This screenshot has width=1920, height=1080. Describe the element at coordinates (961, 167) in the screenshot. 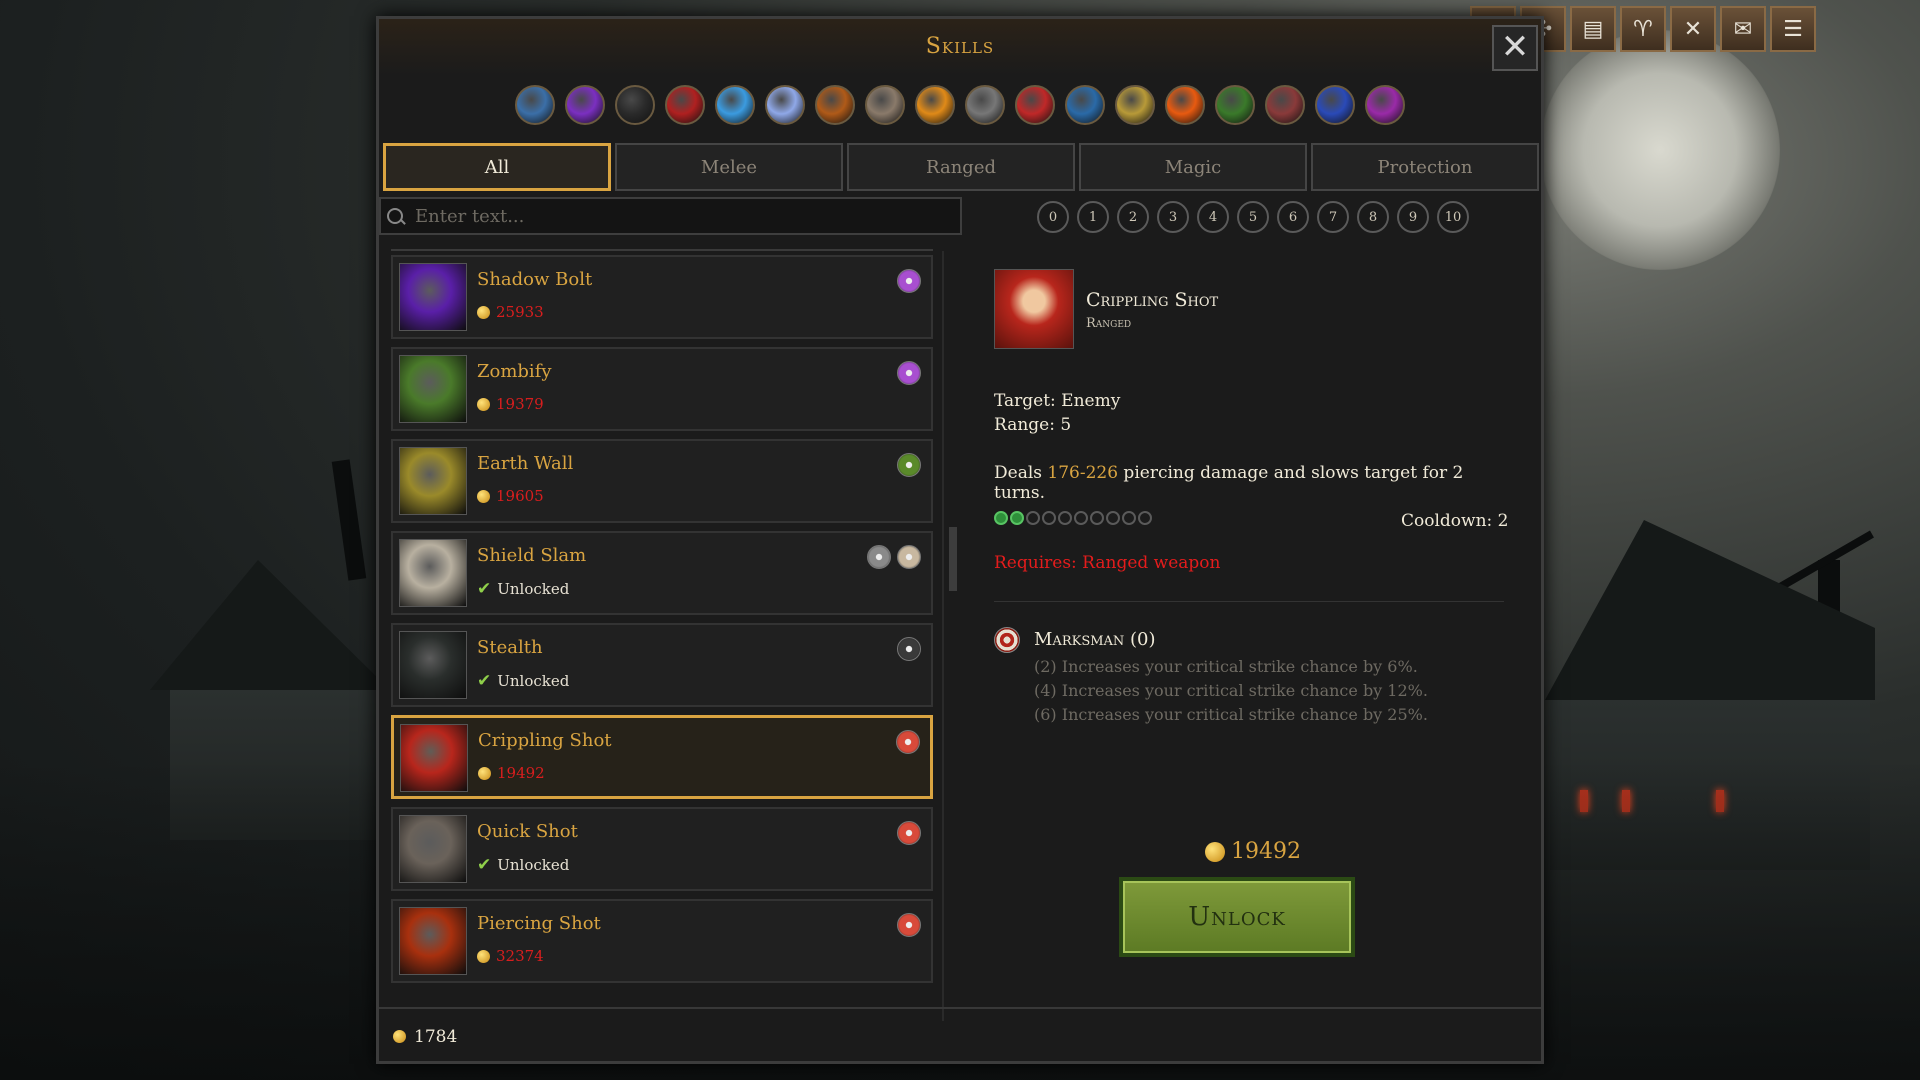

I see `tab-ranged: Ranged` at that location.